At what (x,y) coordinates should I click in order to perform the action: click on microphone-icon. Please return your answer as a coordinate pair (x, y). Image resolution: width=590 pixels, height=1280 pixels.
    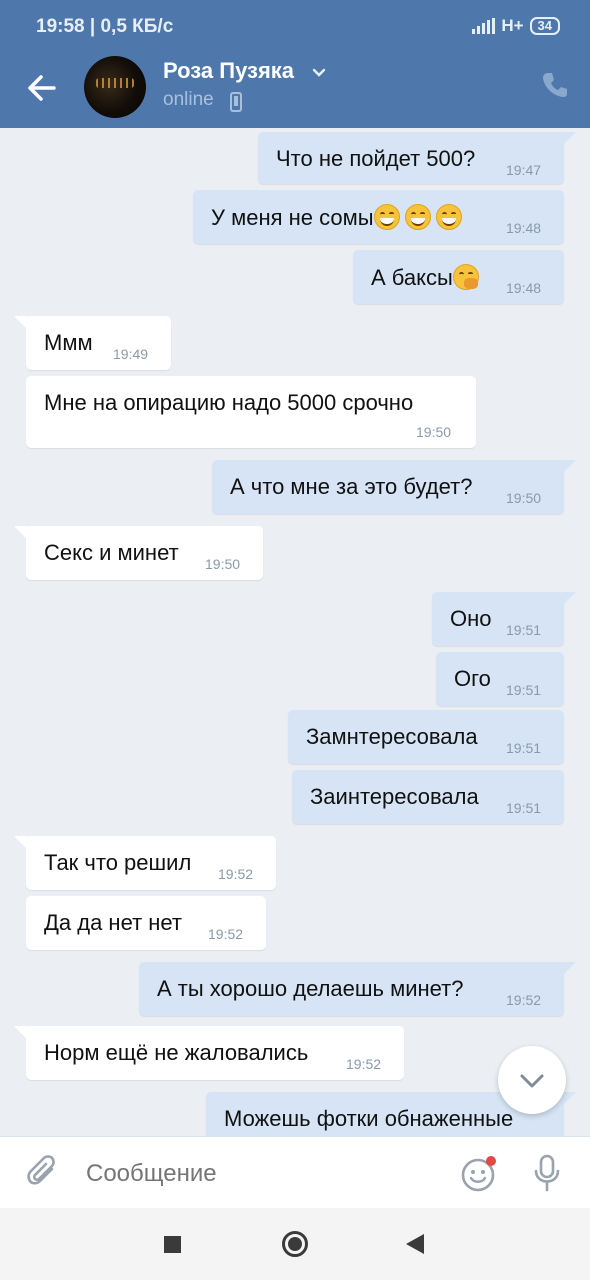
    Looking at the image, I should click on (547, 1173).